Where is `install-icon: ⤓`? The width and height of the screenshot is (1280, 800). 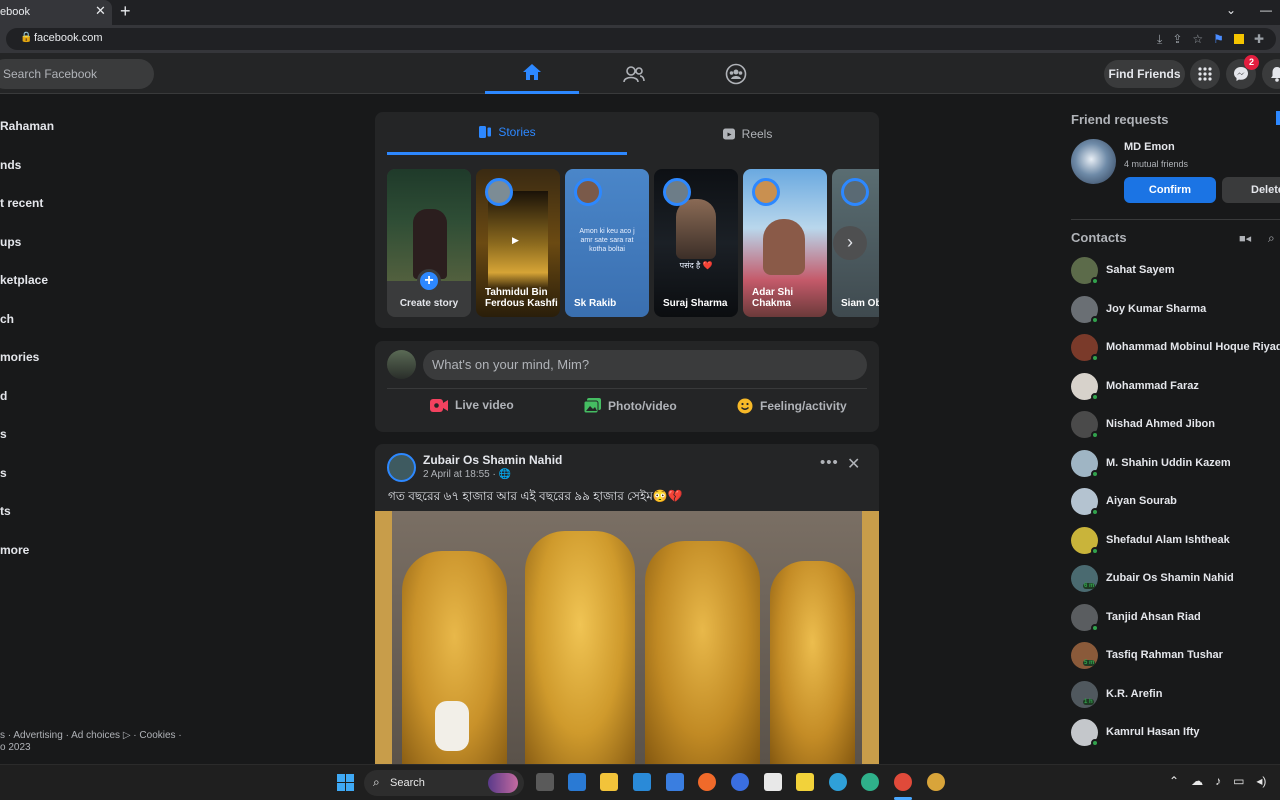
install-icon: ⤓ is located at coordinates (1159, 39).